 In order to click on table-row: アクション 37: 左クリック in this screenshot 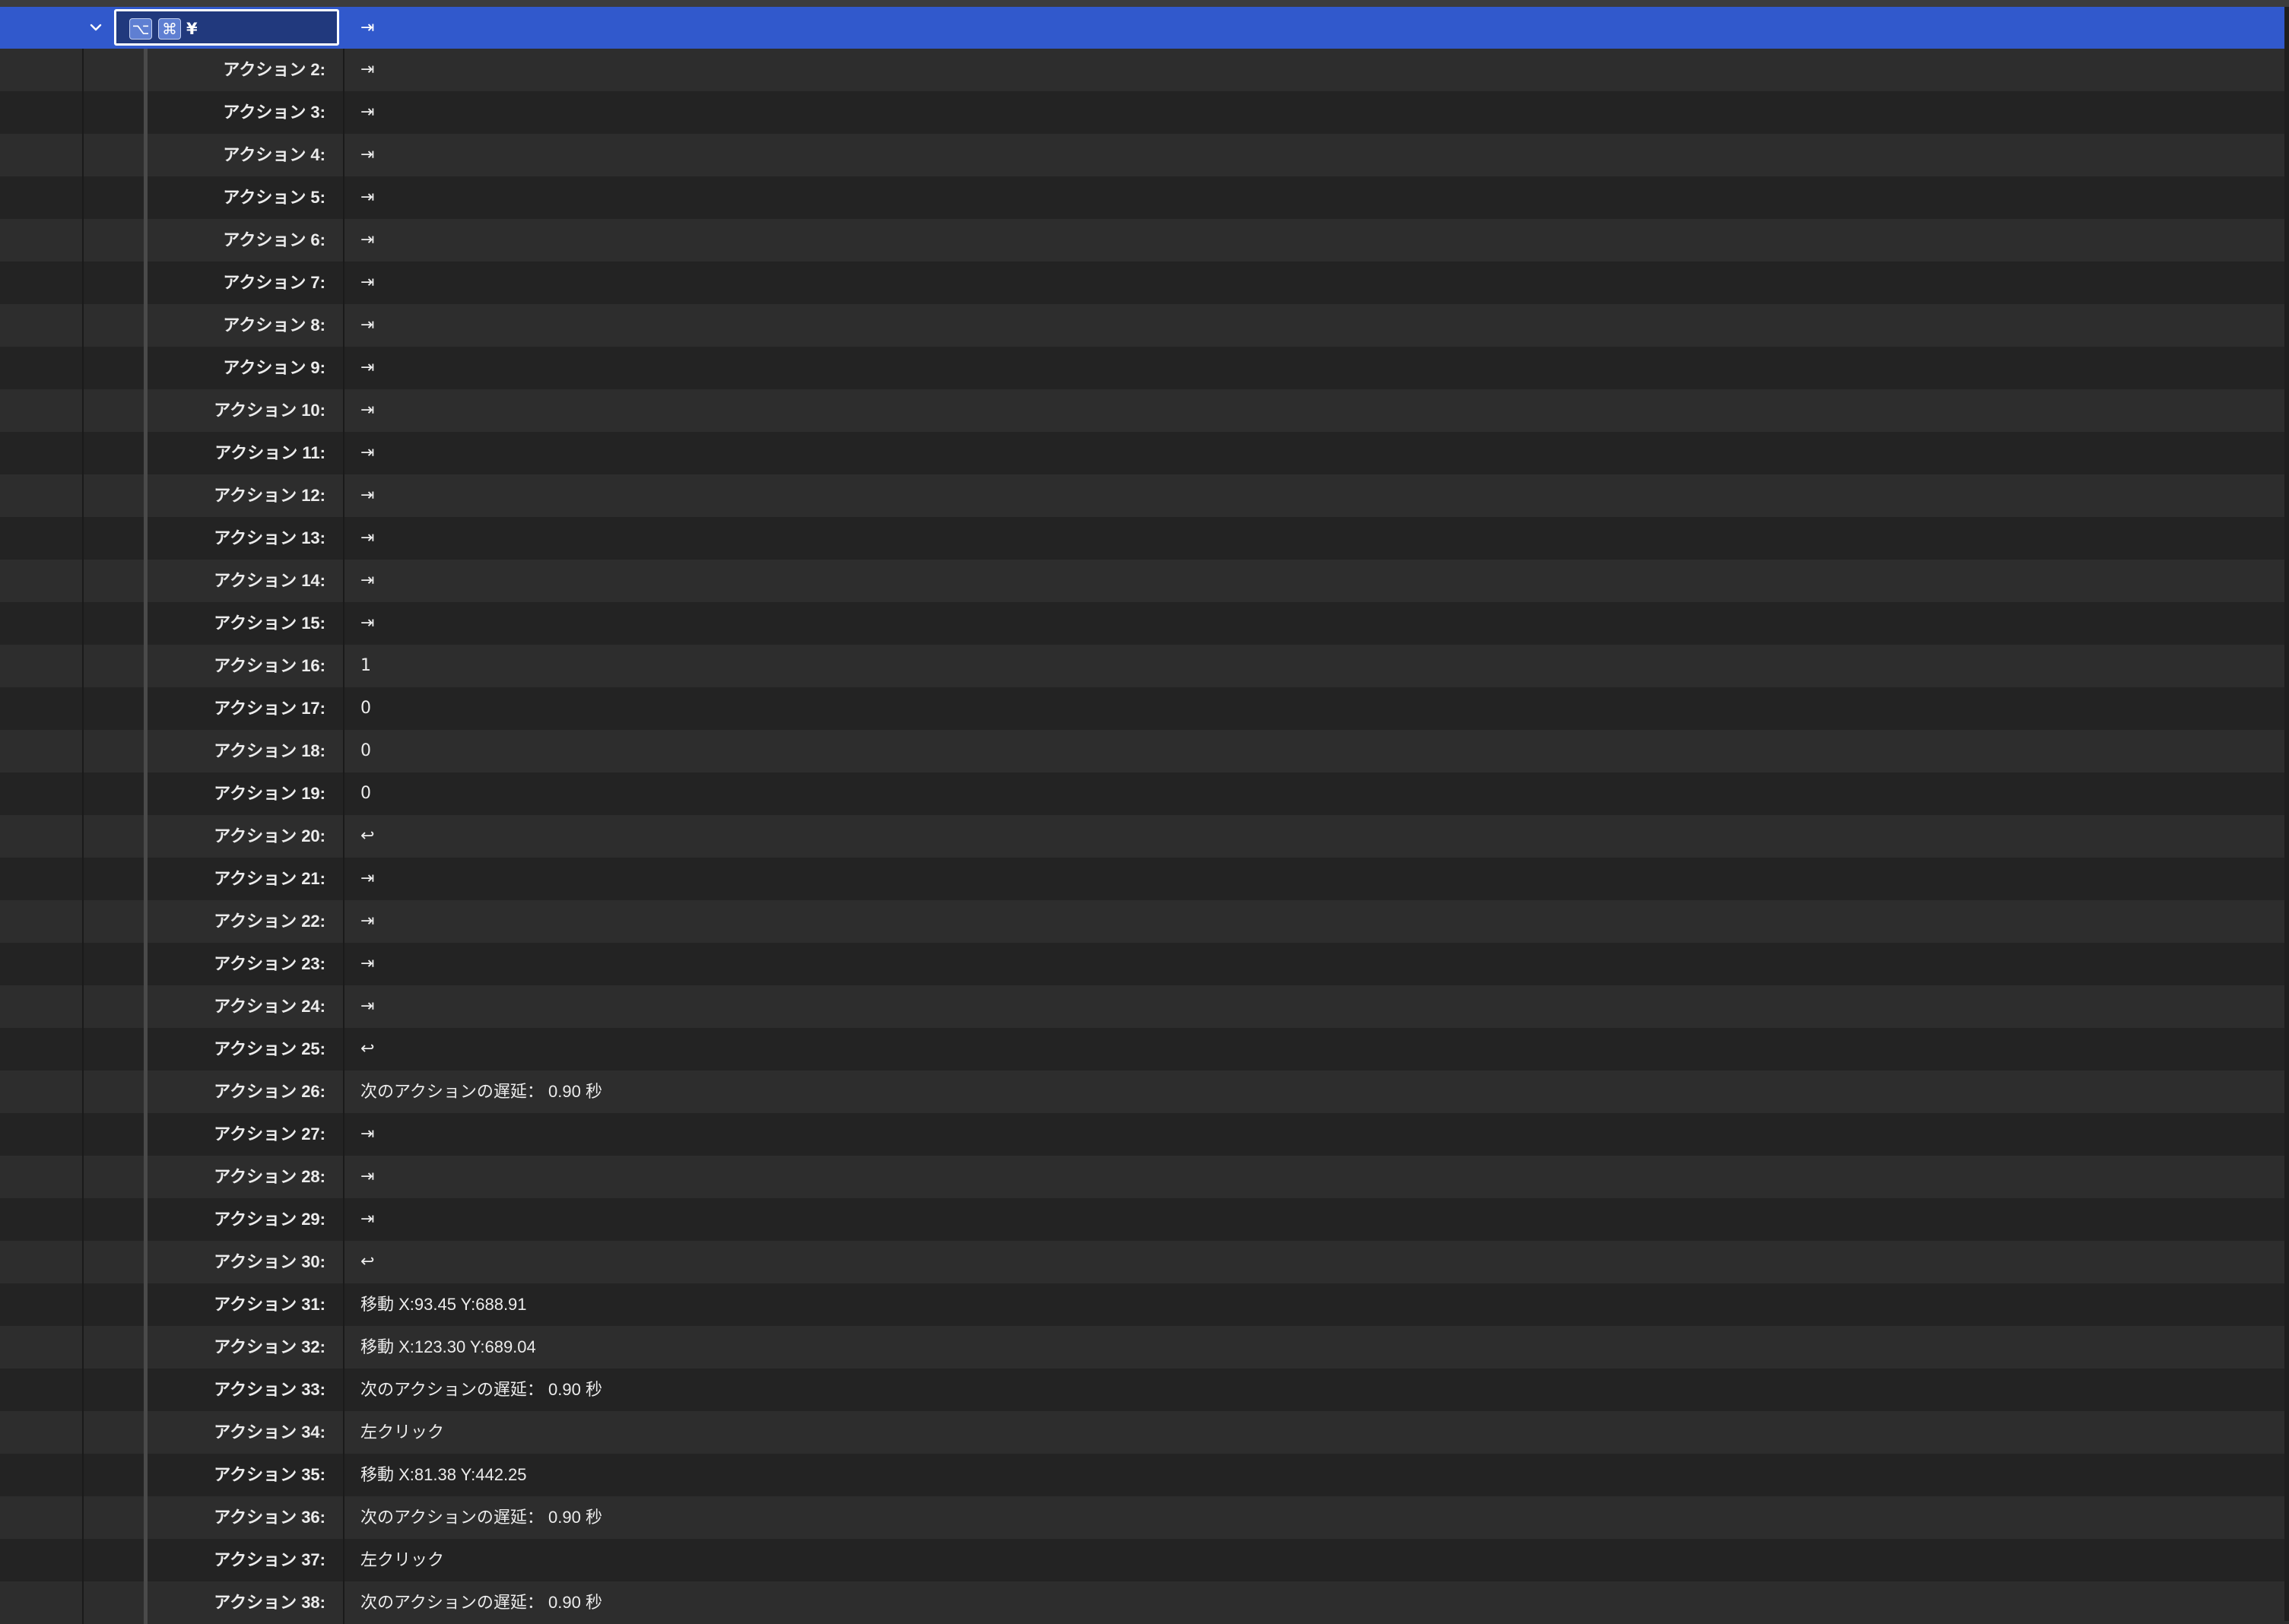, I will do `click(1144, 1560)`.